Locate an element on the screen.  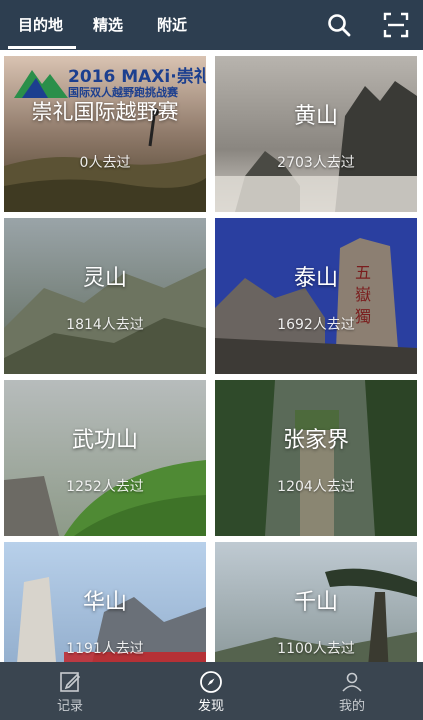
edit-icon is located at coordinates (70, 682).